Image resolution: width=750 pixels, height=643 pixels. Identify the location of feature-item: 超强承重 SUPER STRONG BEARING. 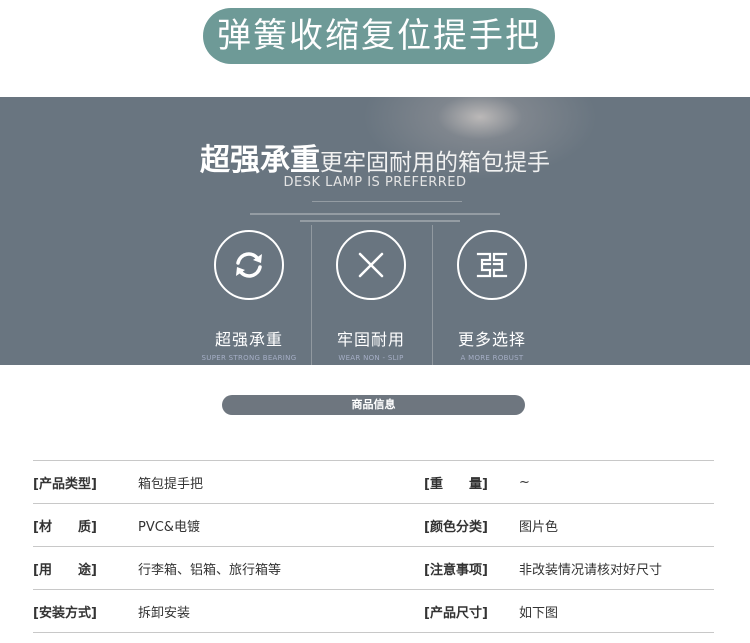
(249, 296).